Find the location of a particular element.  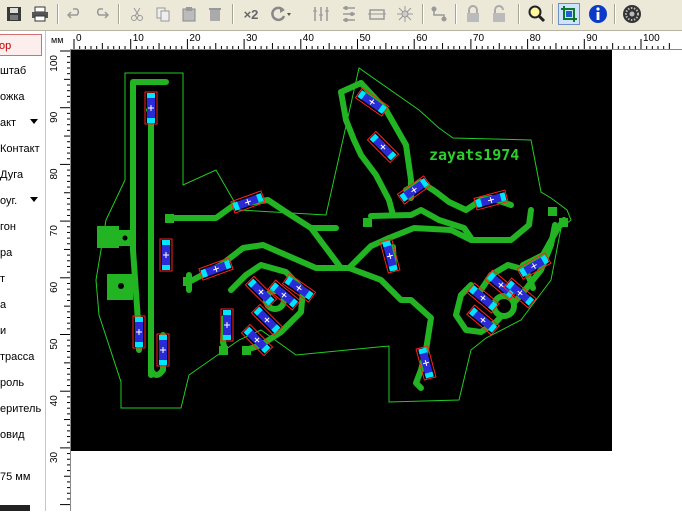

ruler-label: 60 is located at coordinates (54, 287).